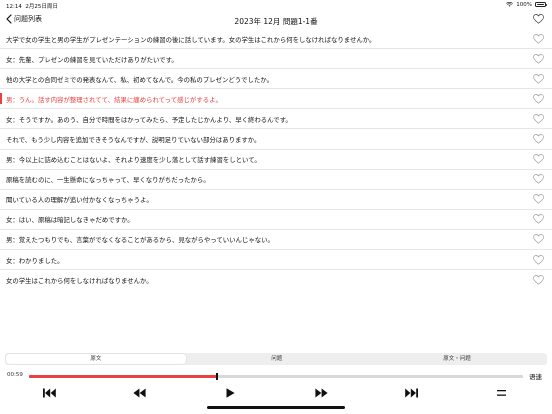 The height and width of the screenshot is (414, 552). I want to click on rewind-icon, so click(139, 393).